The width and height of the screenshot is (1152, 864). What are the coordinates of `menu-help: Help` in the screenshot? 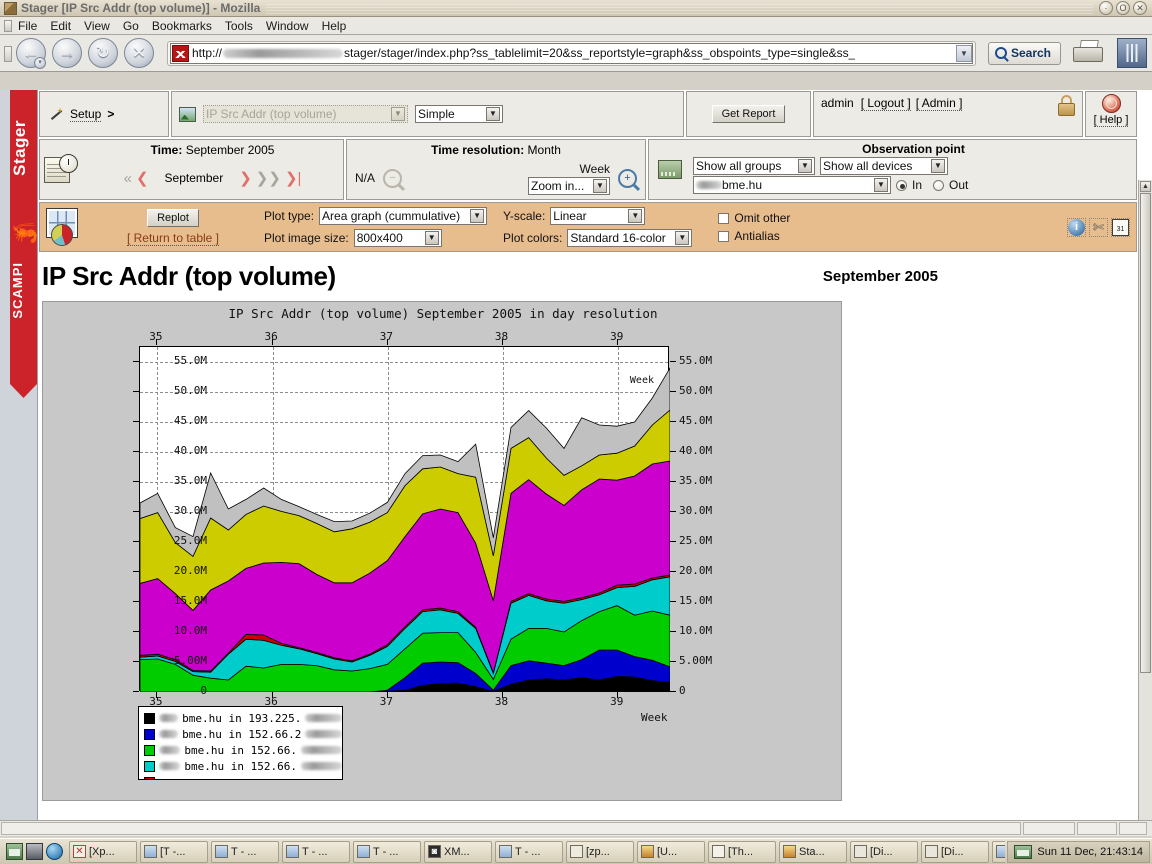 It's located at (334, 26).